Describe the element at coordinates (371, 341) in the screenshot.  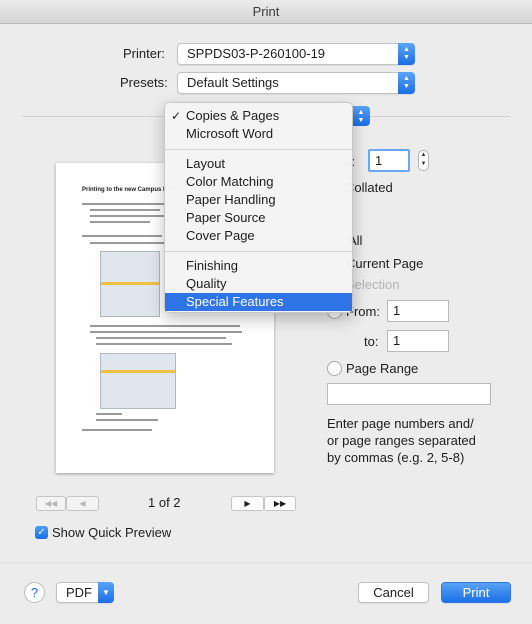
I see `pages-to-label: to:` at that location.